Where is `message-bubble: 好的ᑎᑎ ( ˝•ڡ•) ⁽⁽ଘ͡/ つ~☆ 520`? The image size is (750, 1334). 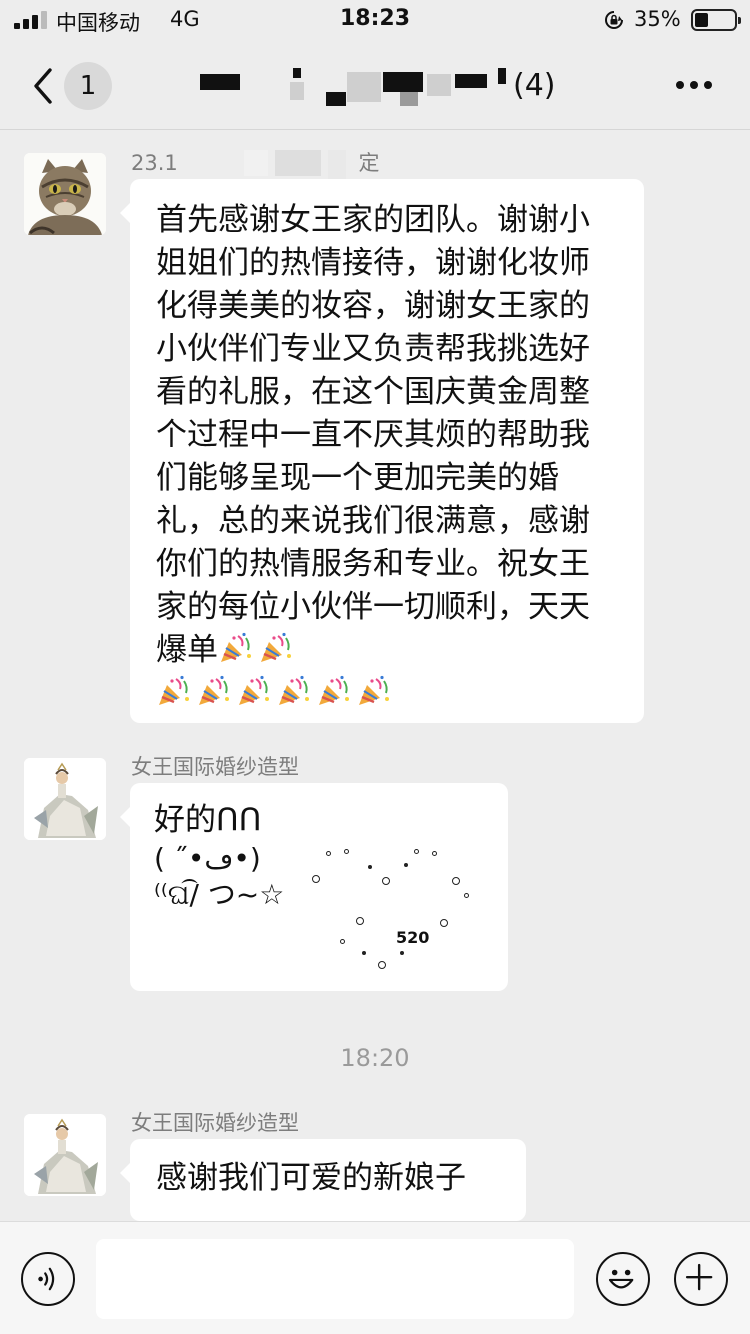
message-bubble: 好的ᑎᑎ ( ˝•ڡ•) ⁽⁽ଘ͡/ つ~☆ 520 is located at coordinates (314, 887).